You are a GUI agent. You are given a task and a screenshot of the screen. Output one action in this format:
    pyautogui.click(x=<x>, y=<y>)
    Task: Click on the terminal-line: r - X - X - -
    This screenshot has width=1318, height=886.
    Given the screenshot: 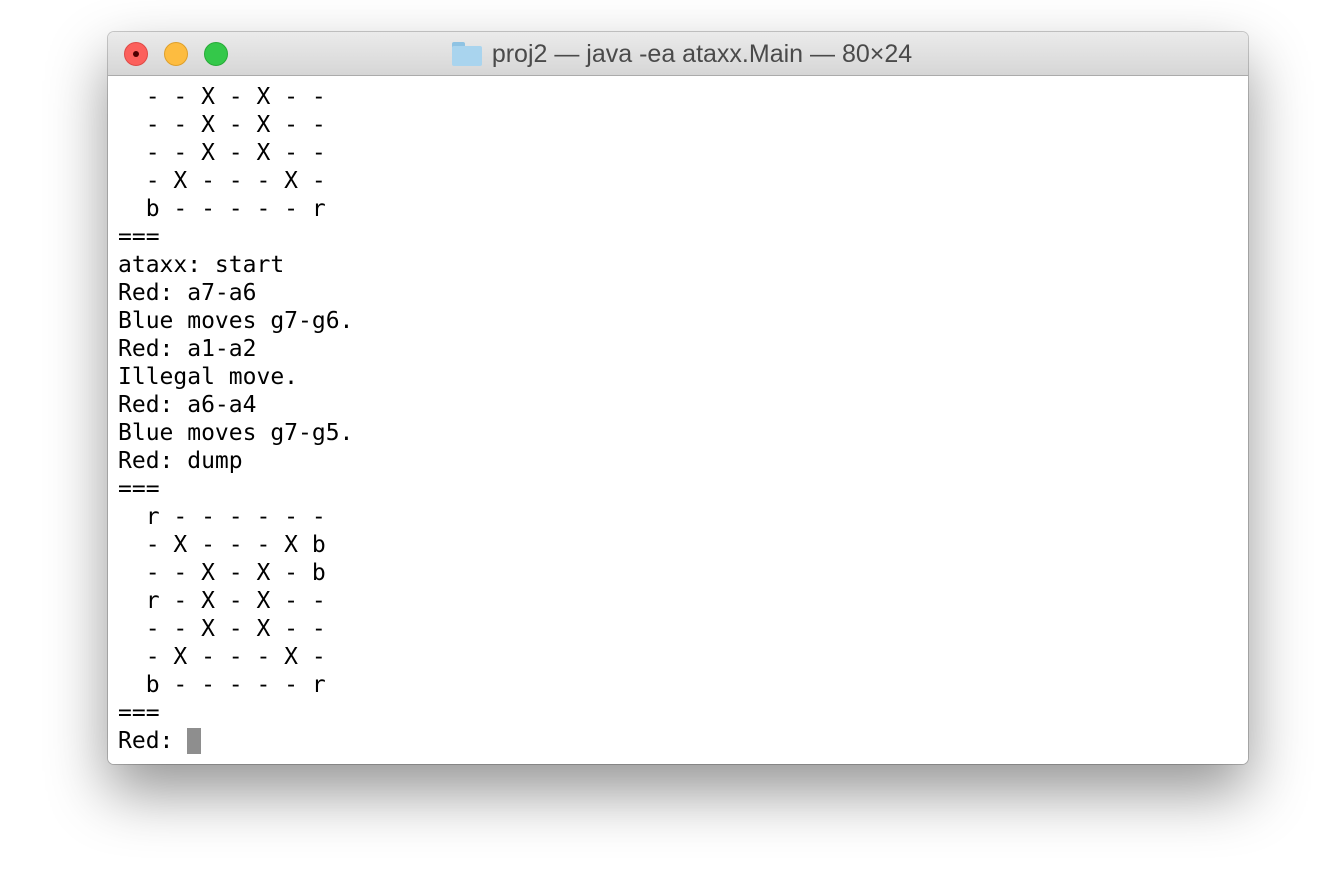 What is the action you would take?
    pyautogui.click(x=222, y=601)
    